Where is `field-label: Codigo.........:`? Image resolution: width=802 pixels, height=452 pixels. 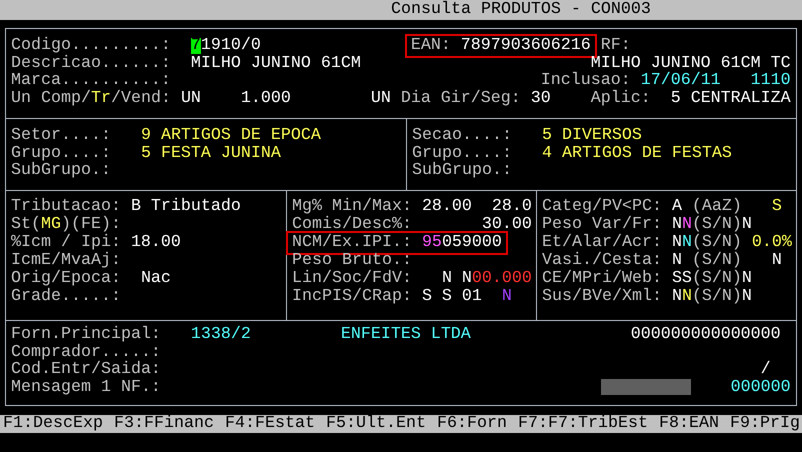 field-label: Codigo.........: is located at coordinates (91, 45).